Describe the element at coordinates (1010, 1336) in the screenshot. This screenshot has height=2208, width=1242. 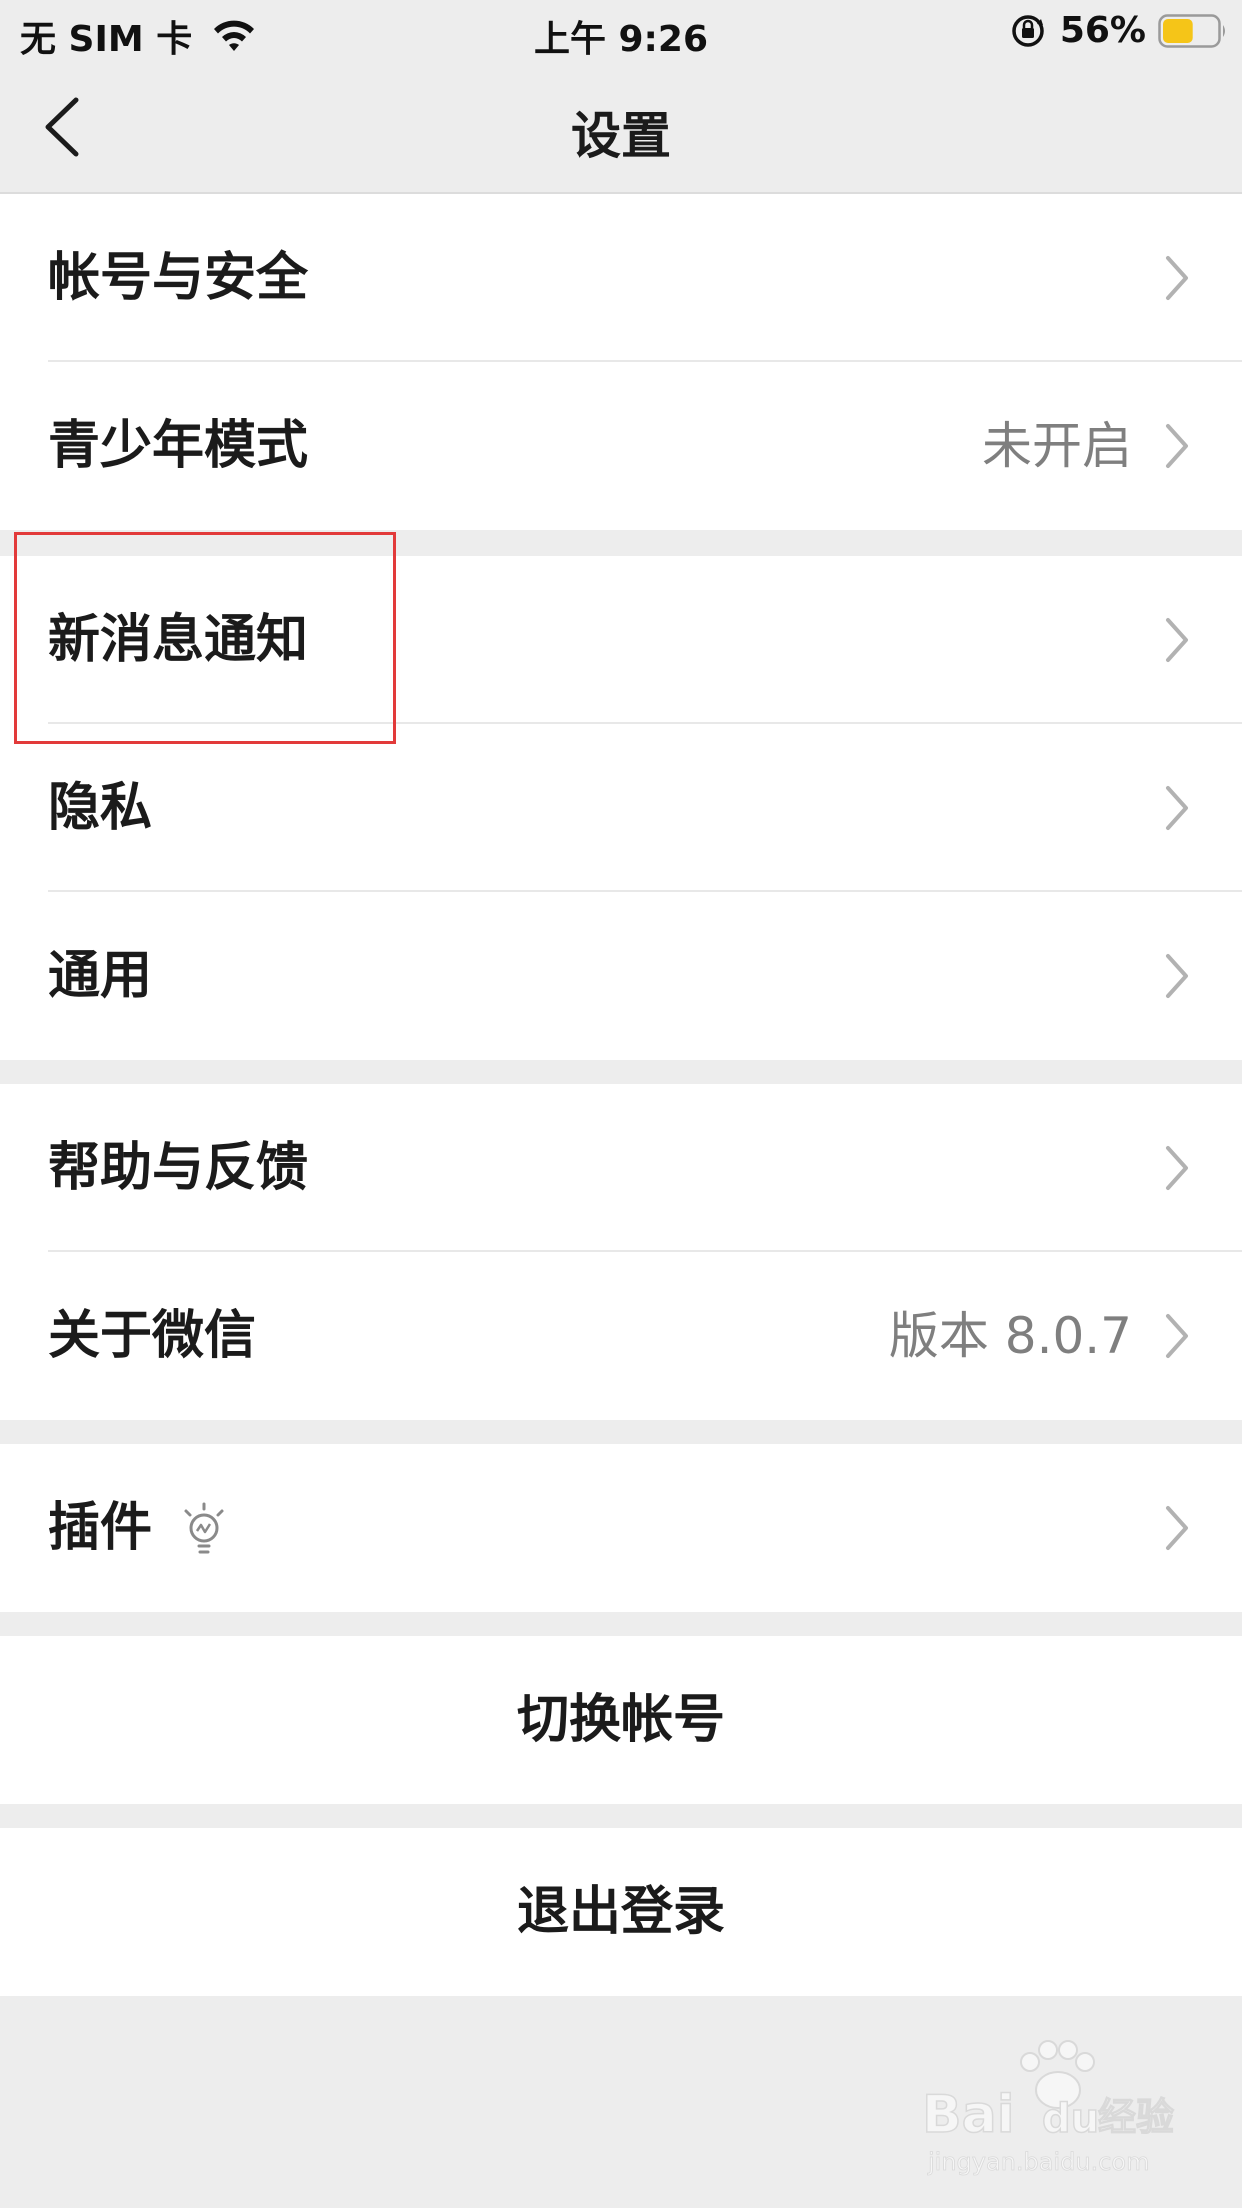
I see `settings-item-value: 版本 8.0.7` at that location.